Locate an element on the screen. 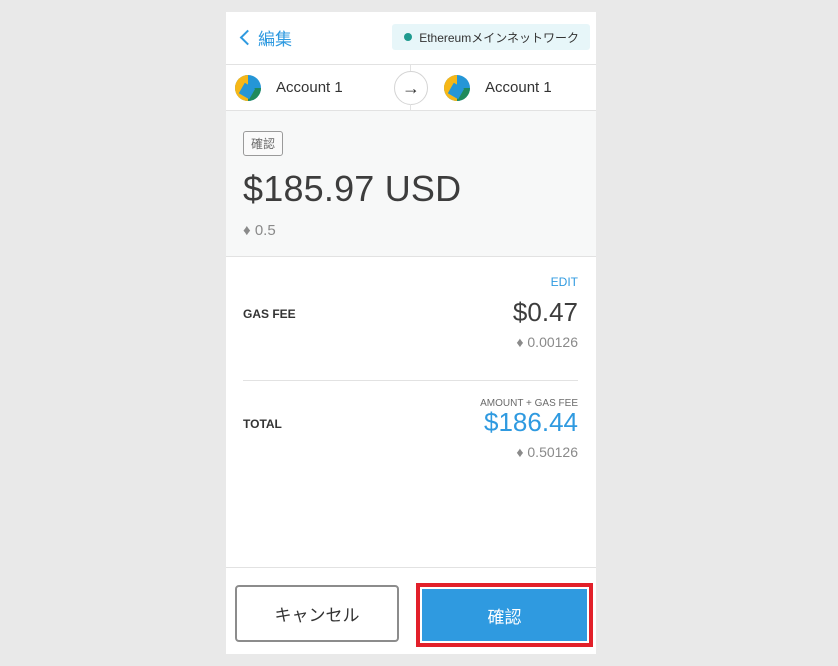 This screenshot has width=838, height=666. network-label: Ethereumメインネットワーク is located at coordinates (499, 37).